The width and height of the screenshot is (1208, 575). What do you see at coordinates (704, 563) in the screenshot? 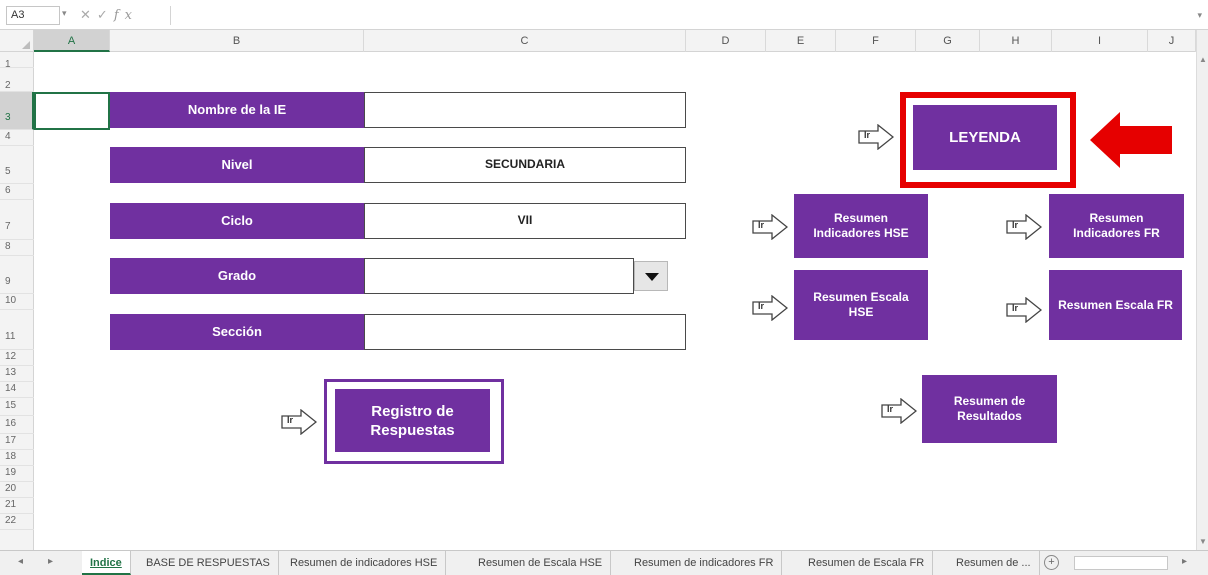
I see `tab-resumen-indicadores-fr: Resumen de indicadores FR` at bounding box center [704, 563].